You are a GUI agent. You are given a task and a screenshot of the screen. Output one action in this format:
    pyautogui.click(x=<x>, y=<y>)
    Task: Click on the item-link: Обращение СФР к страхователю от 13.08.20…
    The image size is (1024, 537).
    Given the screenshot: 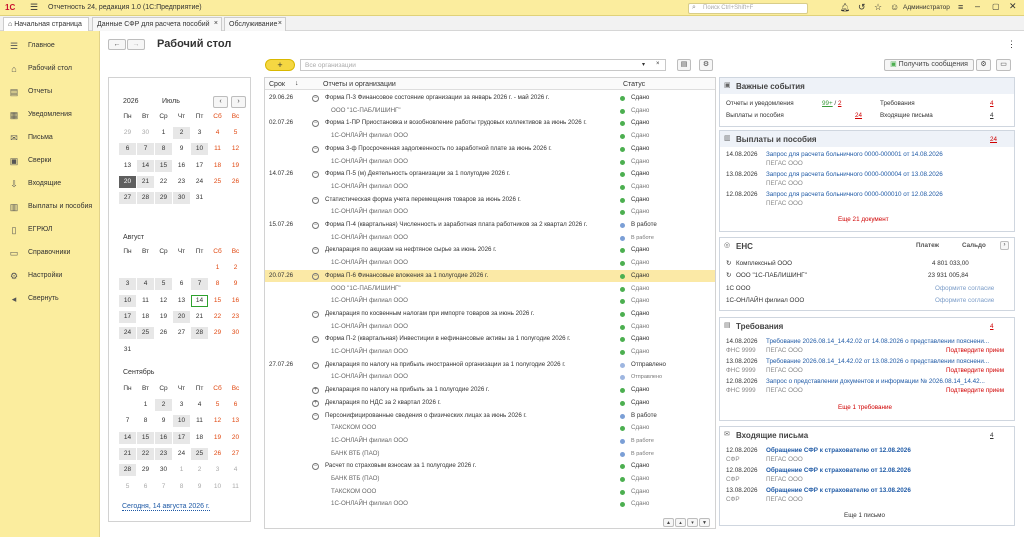 What is the action you would take?
    pyautogui.click(x=838, y=490)
    